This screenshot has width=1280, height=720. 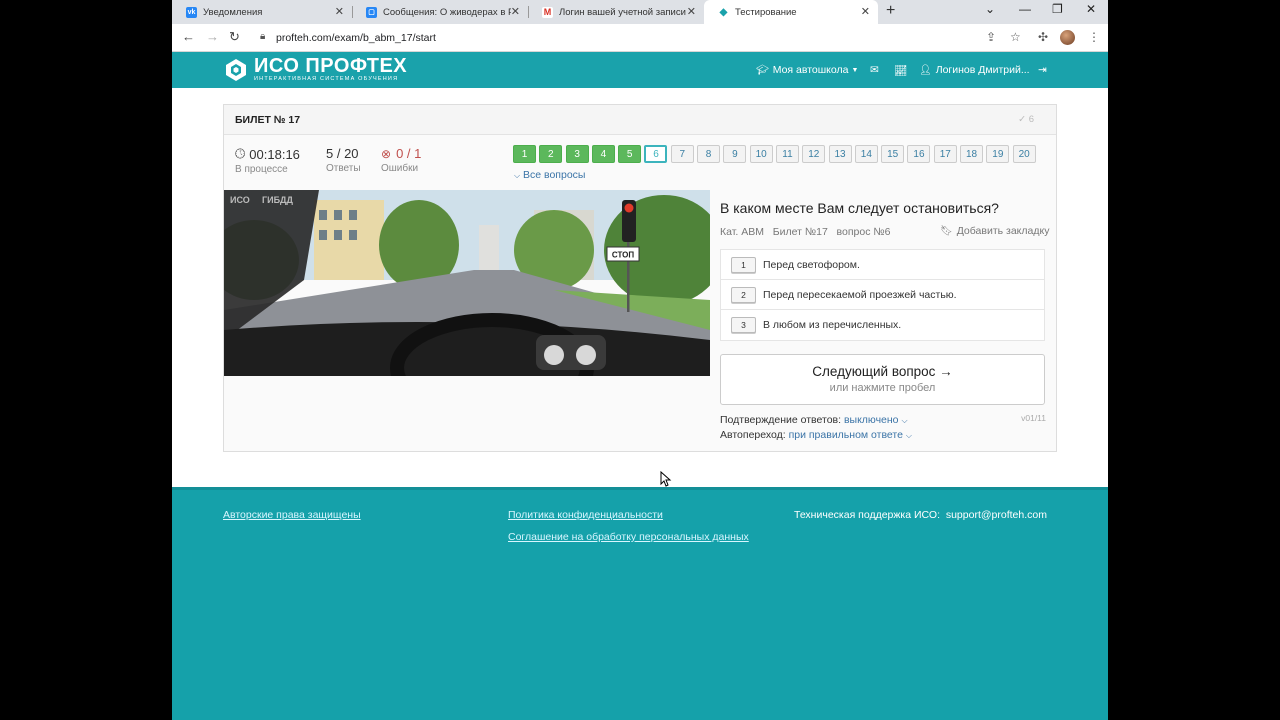 What do you see at coordinates (1094, 37) in the screenshot?
I see `menu-icon: ⋮` at bounding box center [1094, 37].